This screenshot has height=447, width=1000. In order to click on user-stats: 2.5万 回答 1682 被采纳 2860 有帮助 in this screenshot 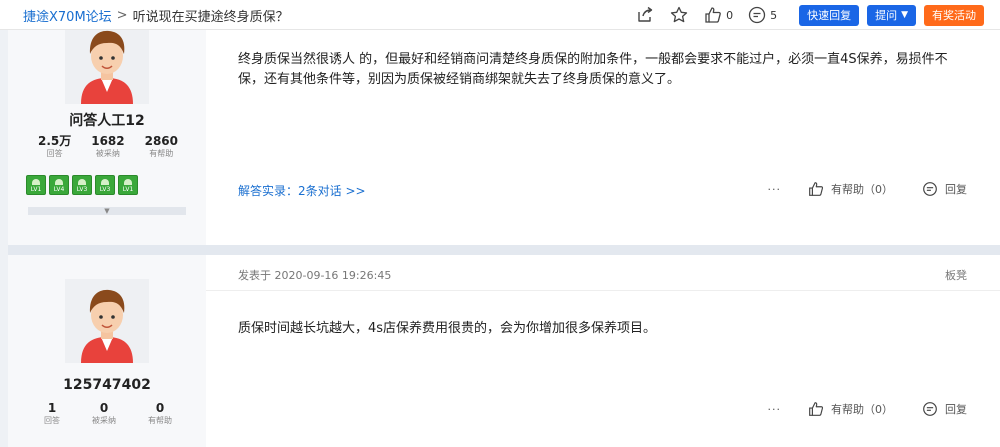, I will do `click(108, 146)`.